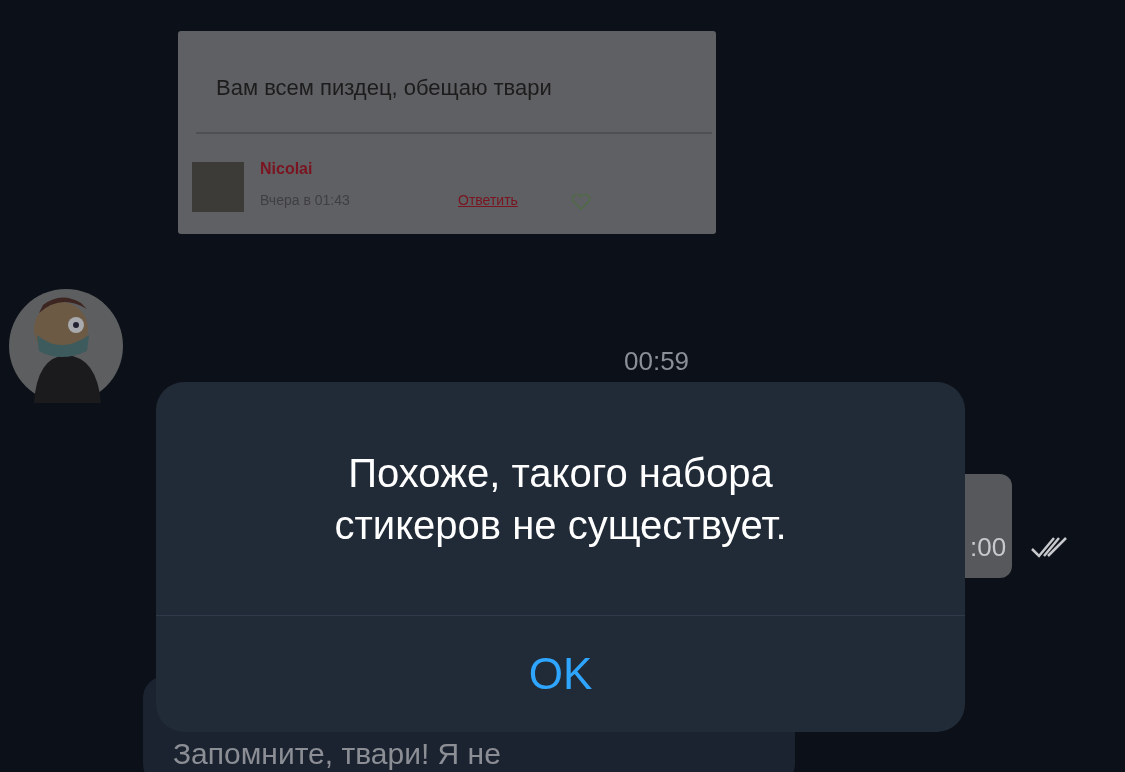 This screenshot has height=772, width=1125. What do you see at coordinates (560, 674) in the screenshot?
I see `ok-button: OK` at bounding box center [560, 674].